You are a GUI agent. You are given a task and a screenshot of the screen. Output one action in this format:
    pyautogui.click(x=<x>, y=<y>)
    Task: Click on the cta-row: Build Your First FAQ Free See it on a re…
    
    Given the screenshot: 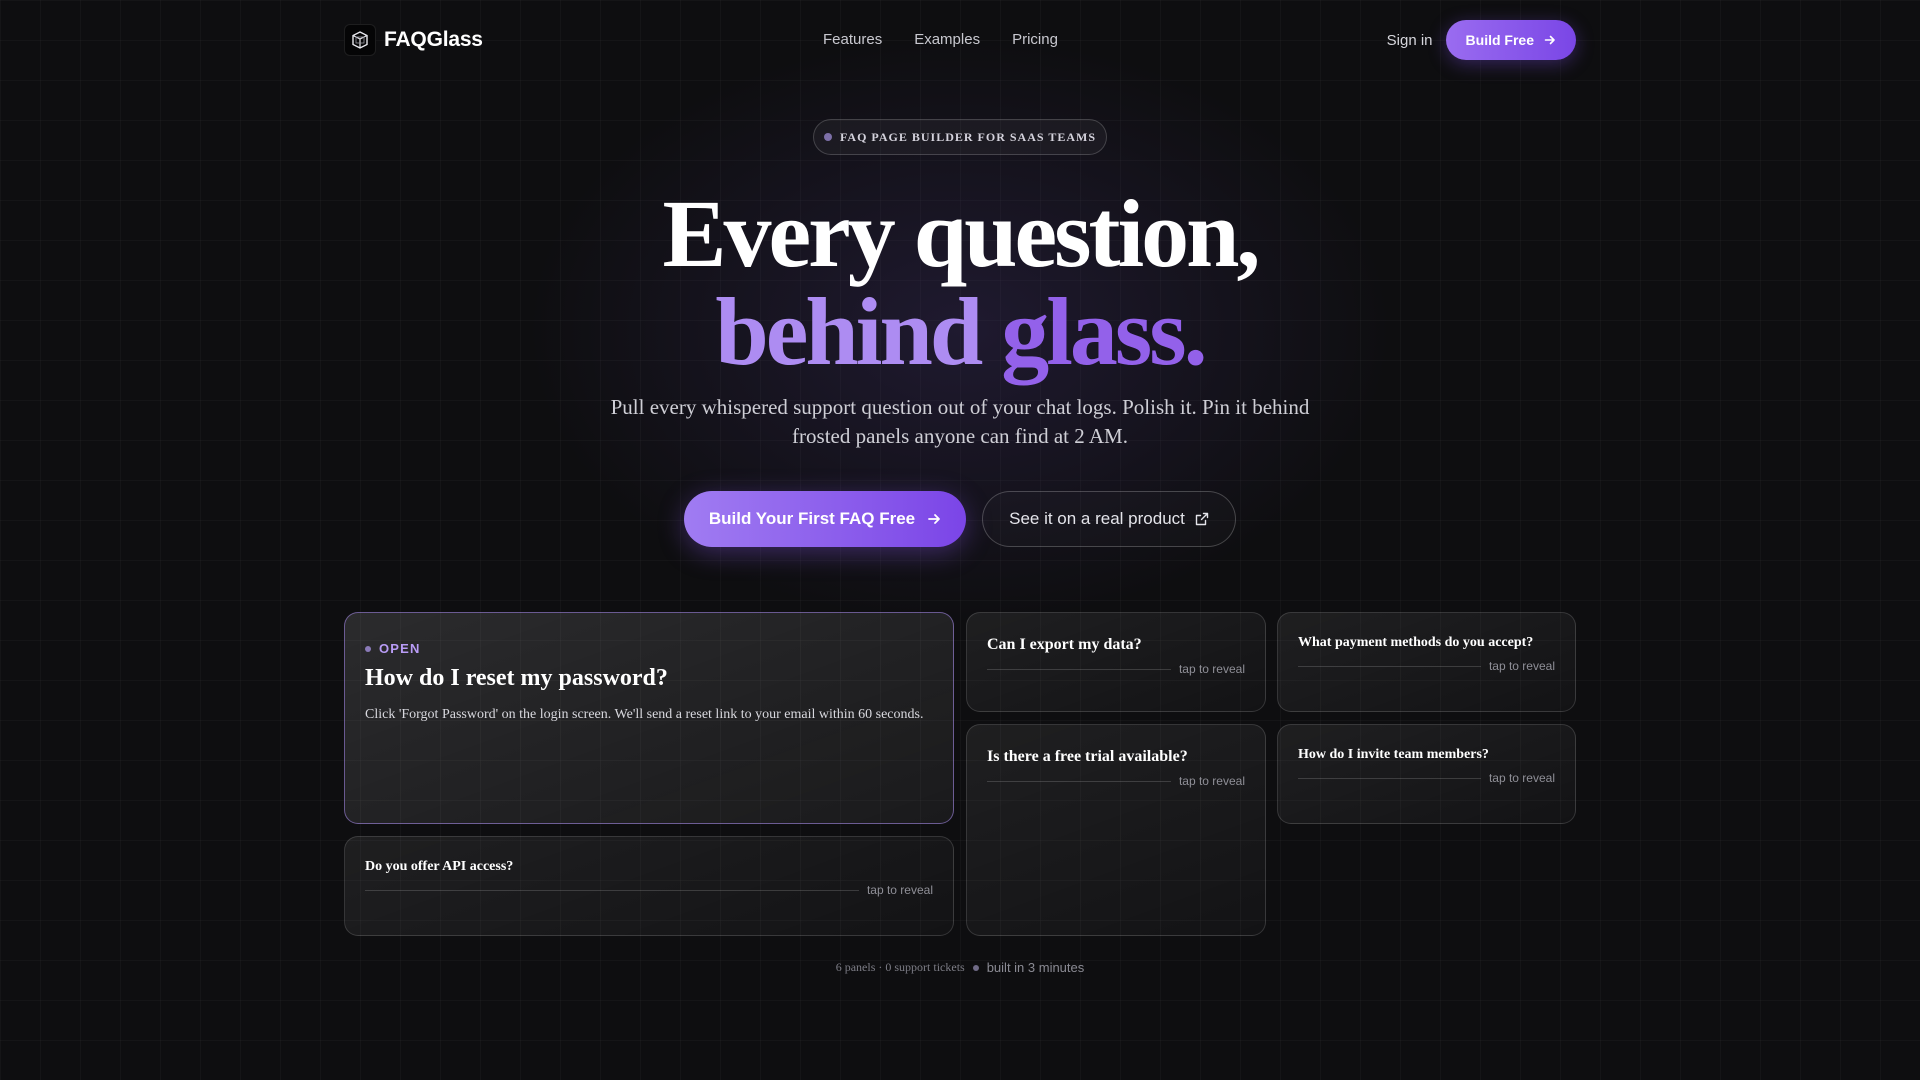 What is the action you would take?
    pyautogui.click(x=960, y=519)
    